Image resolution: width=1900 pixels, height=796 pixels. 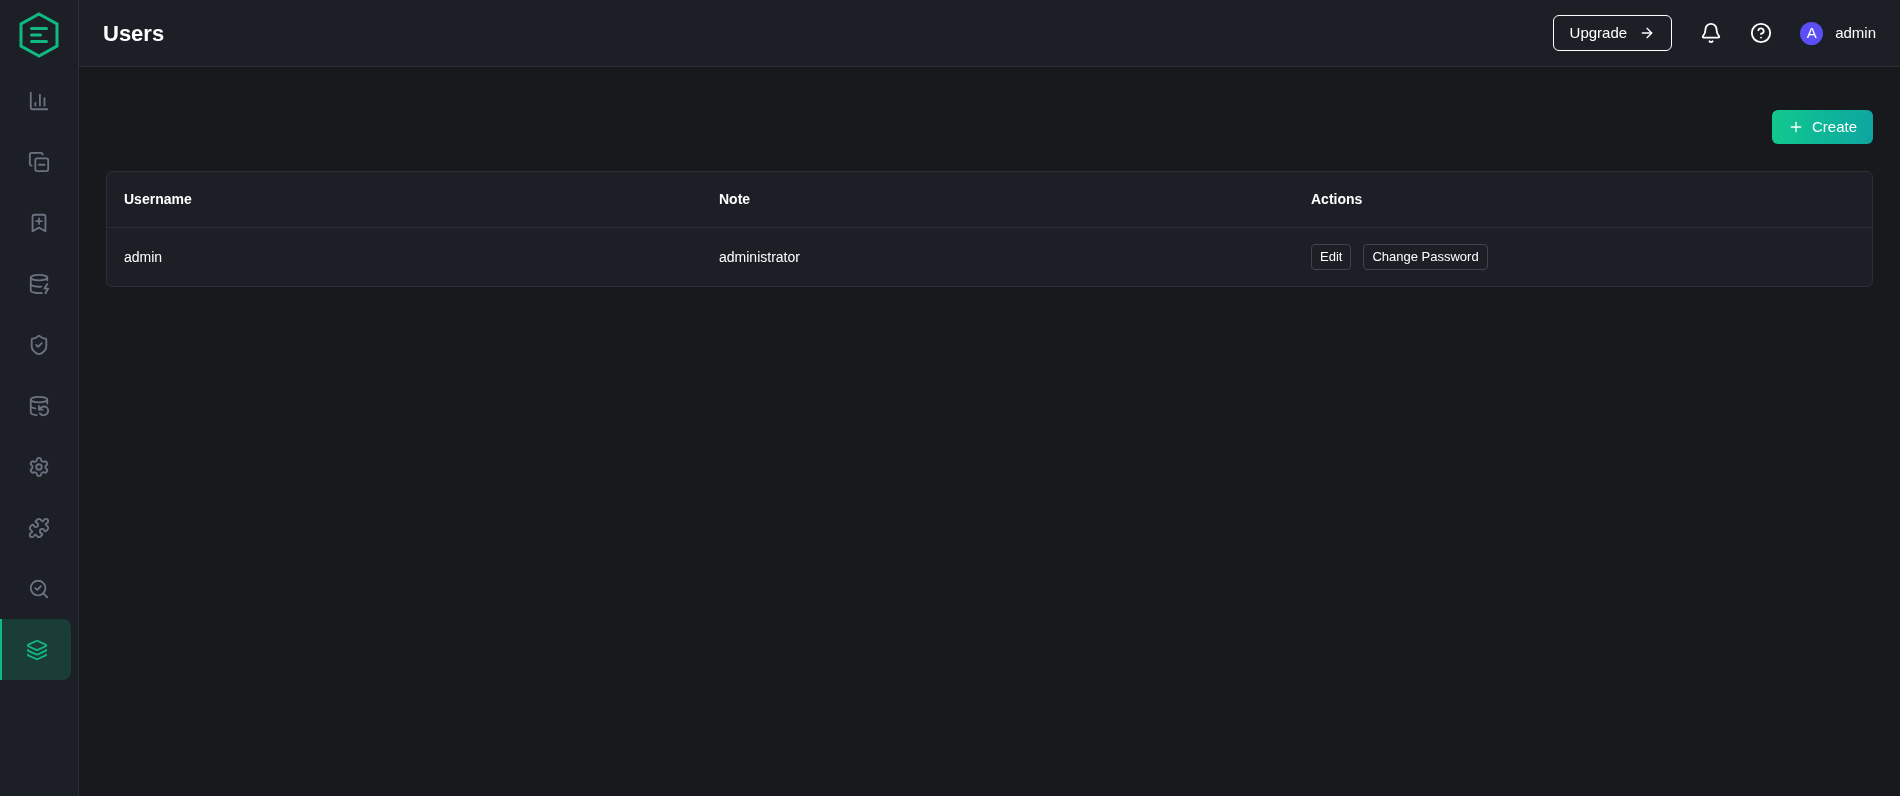 What do you see at coordinates (1612, 33) in the screenshot?
I see `upgrade-button: Upgrade` at bounding box center [1612, 33].